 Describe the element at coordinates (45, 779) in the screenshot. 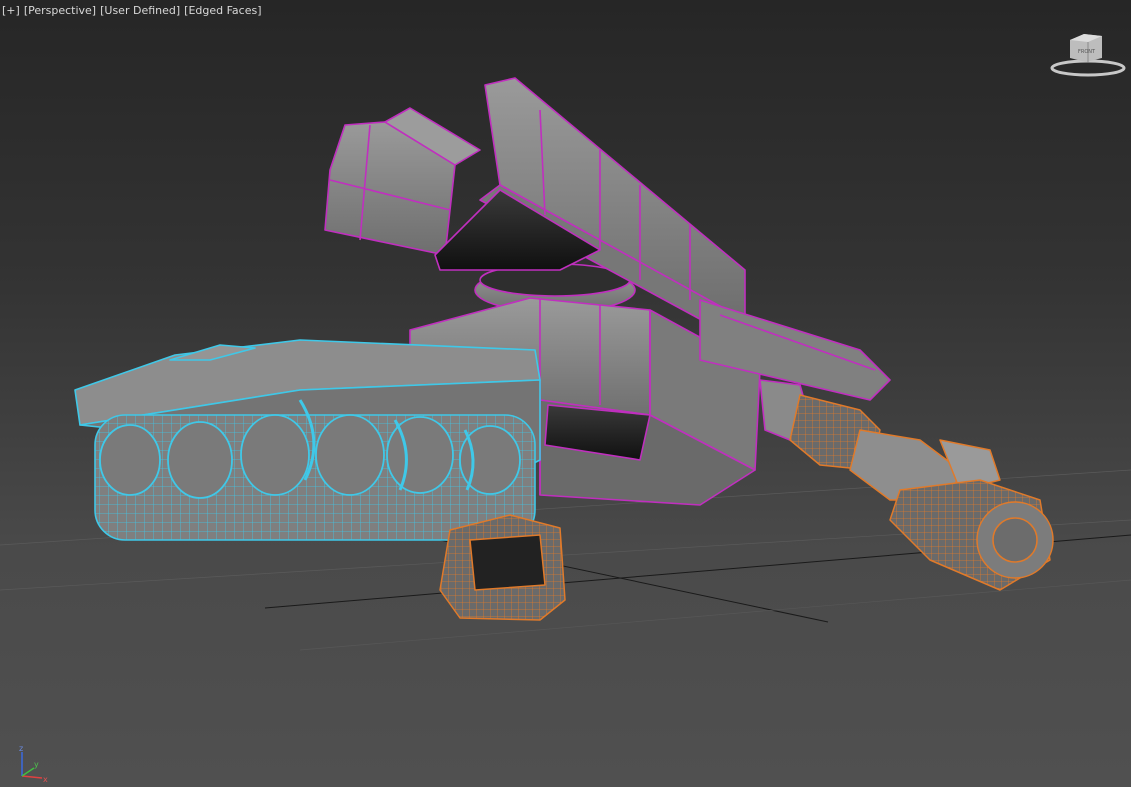

I see `axis-label-x: x` at that location.